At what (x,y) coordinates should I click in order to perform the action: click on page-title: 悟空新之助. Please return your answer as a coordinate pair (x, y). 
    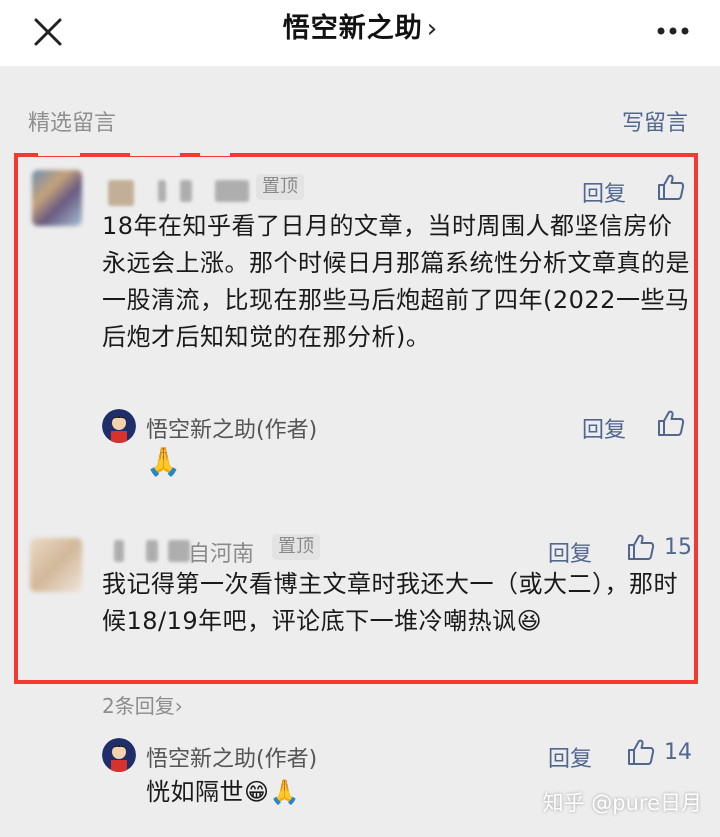
    Looking at the image, I should click on (353, 28).